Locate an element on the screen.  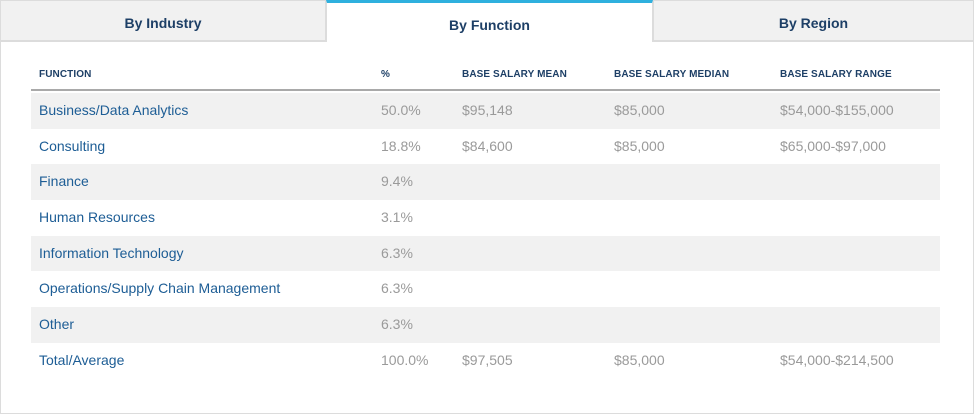
percent-cell: 100.0% is located at coordinates (405, 359).